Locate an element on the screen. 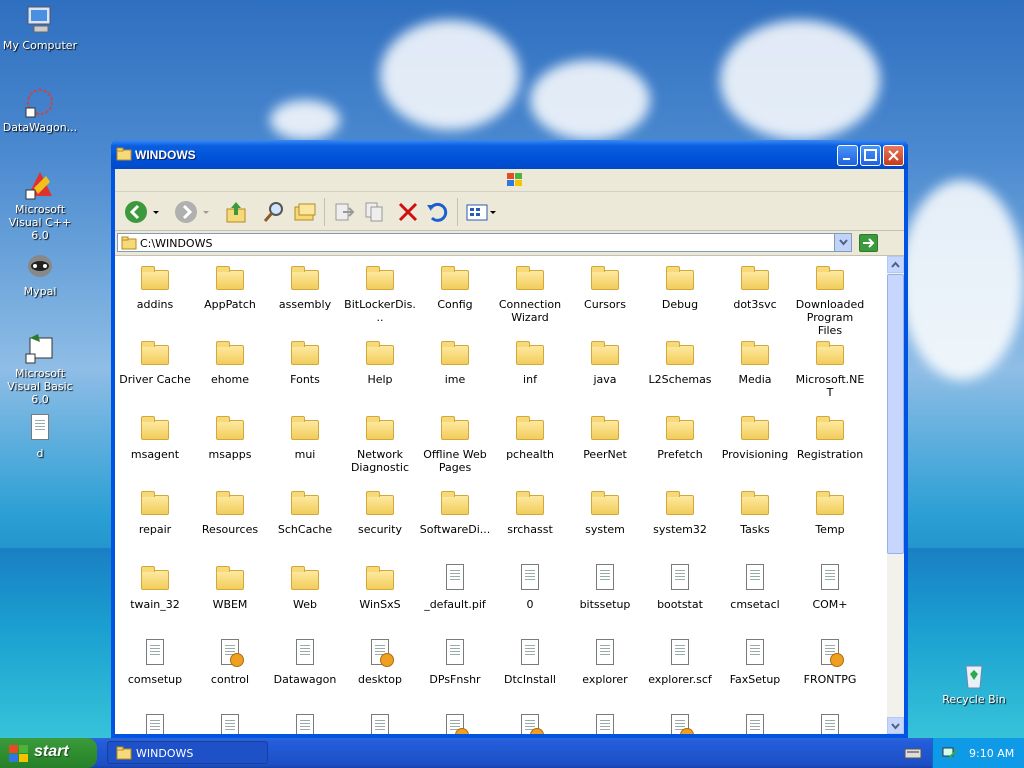  desktop-icon-d: d is located at coordinates (40, 436).